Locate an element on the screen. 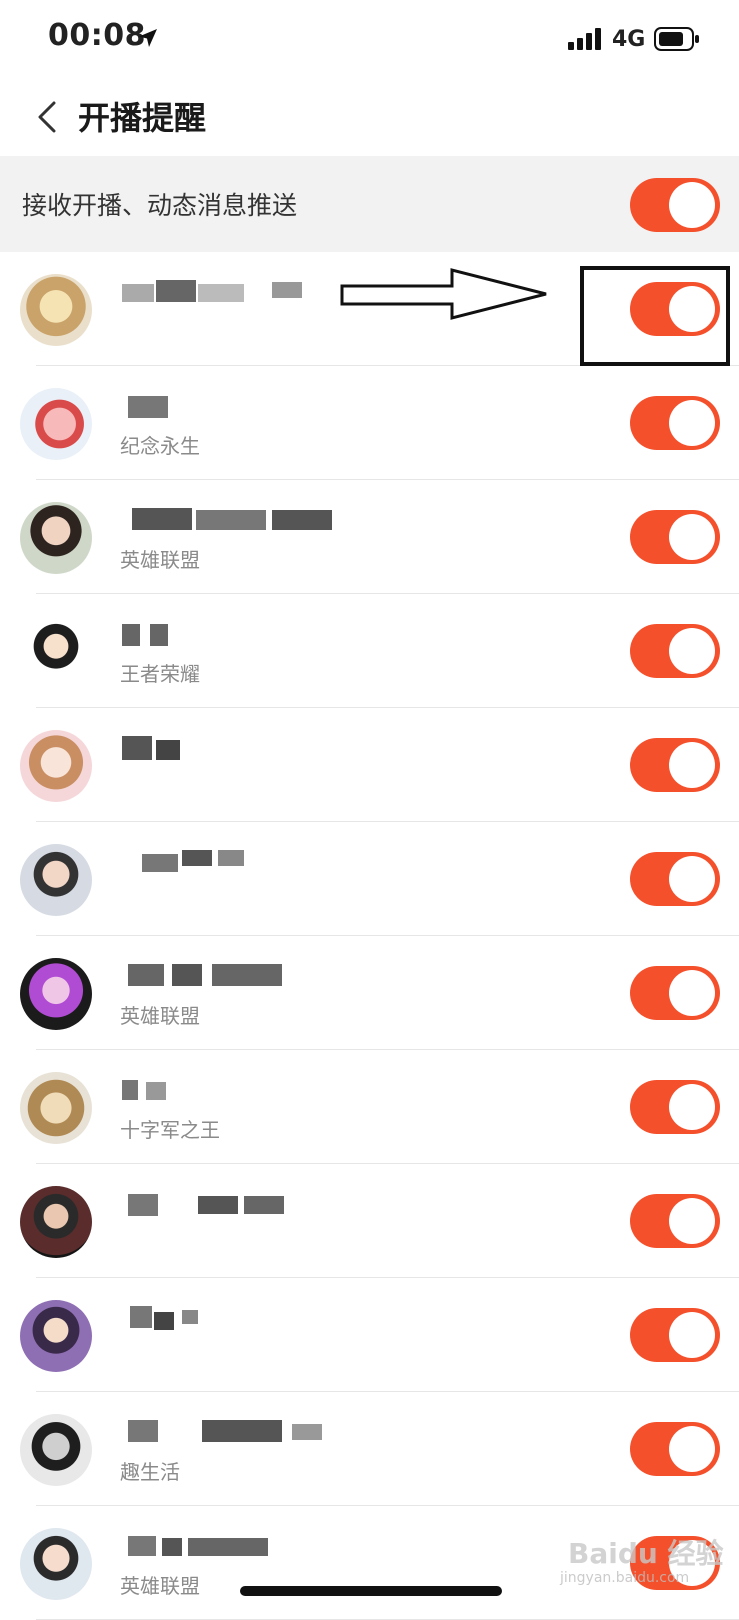  annotation-highlight-box is located at coordinates (655, 316).